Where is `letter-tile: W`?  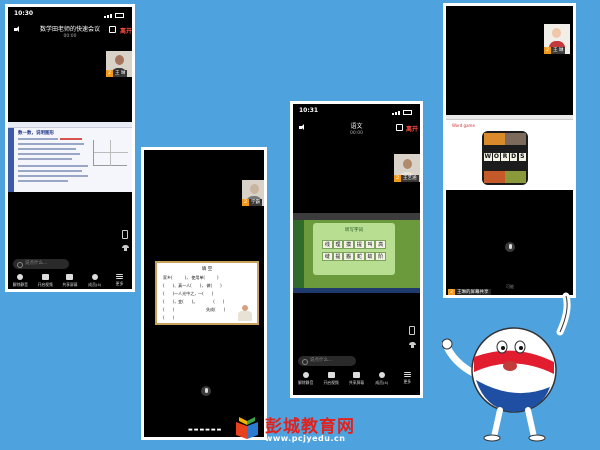
letter-tile: W is located at coordinates (488, 157).